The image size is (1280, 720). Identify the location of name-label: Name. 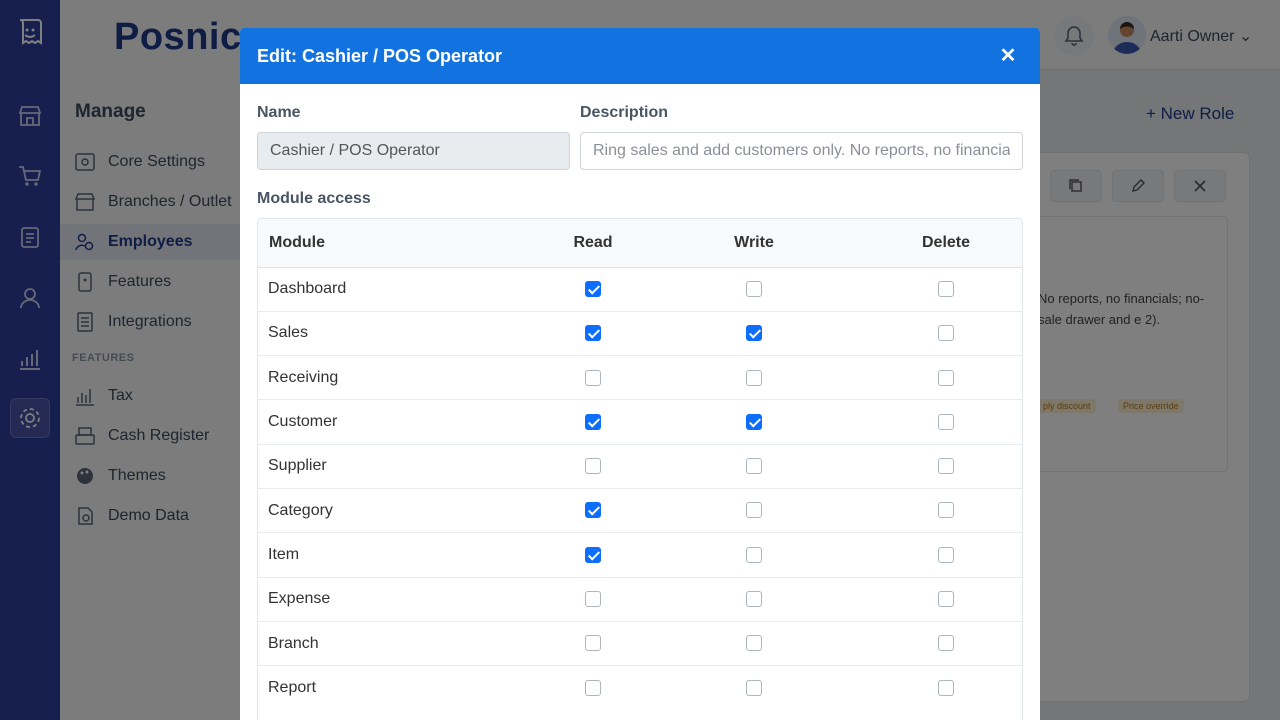
(279, 112).